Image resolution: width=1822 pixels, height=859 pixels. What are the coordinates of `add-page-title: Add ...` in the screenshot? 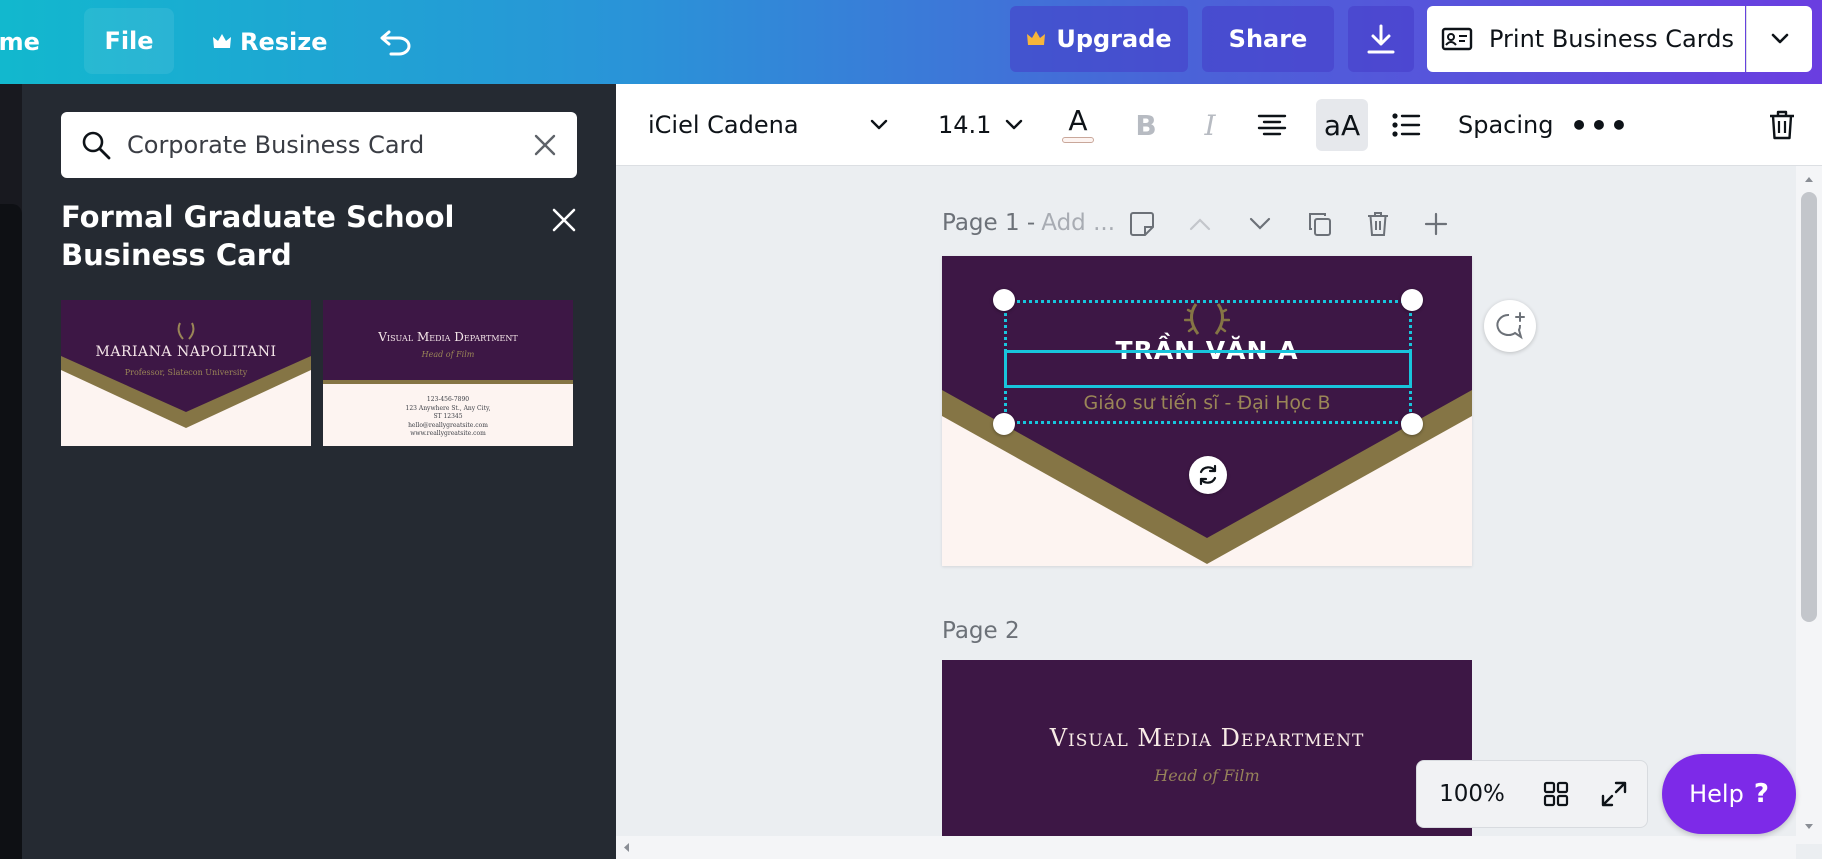 It's located at (1078, 223).